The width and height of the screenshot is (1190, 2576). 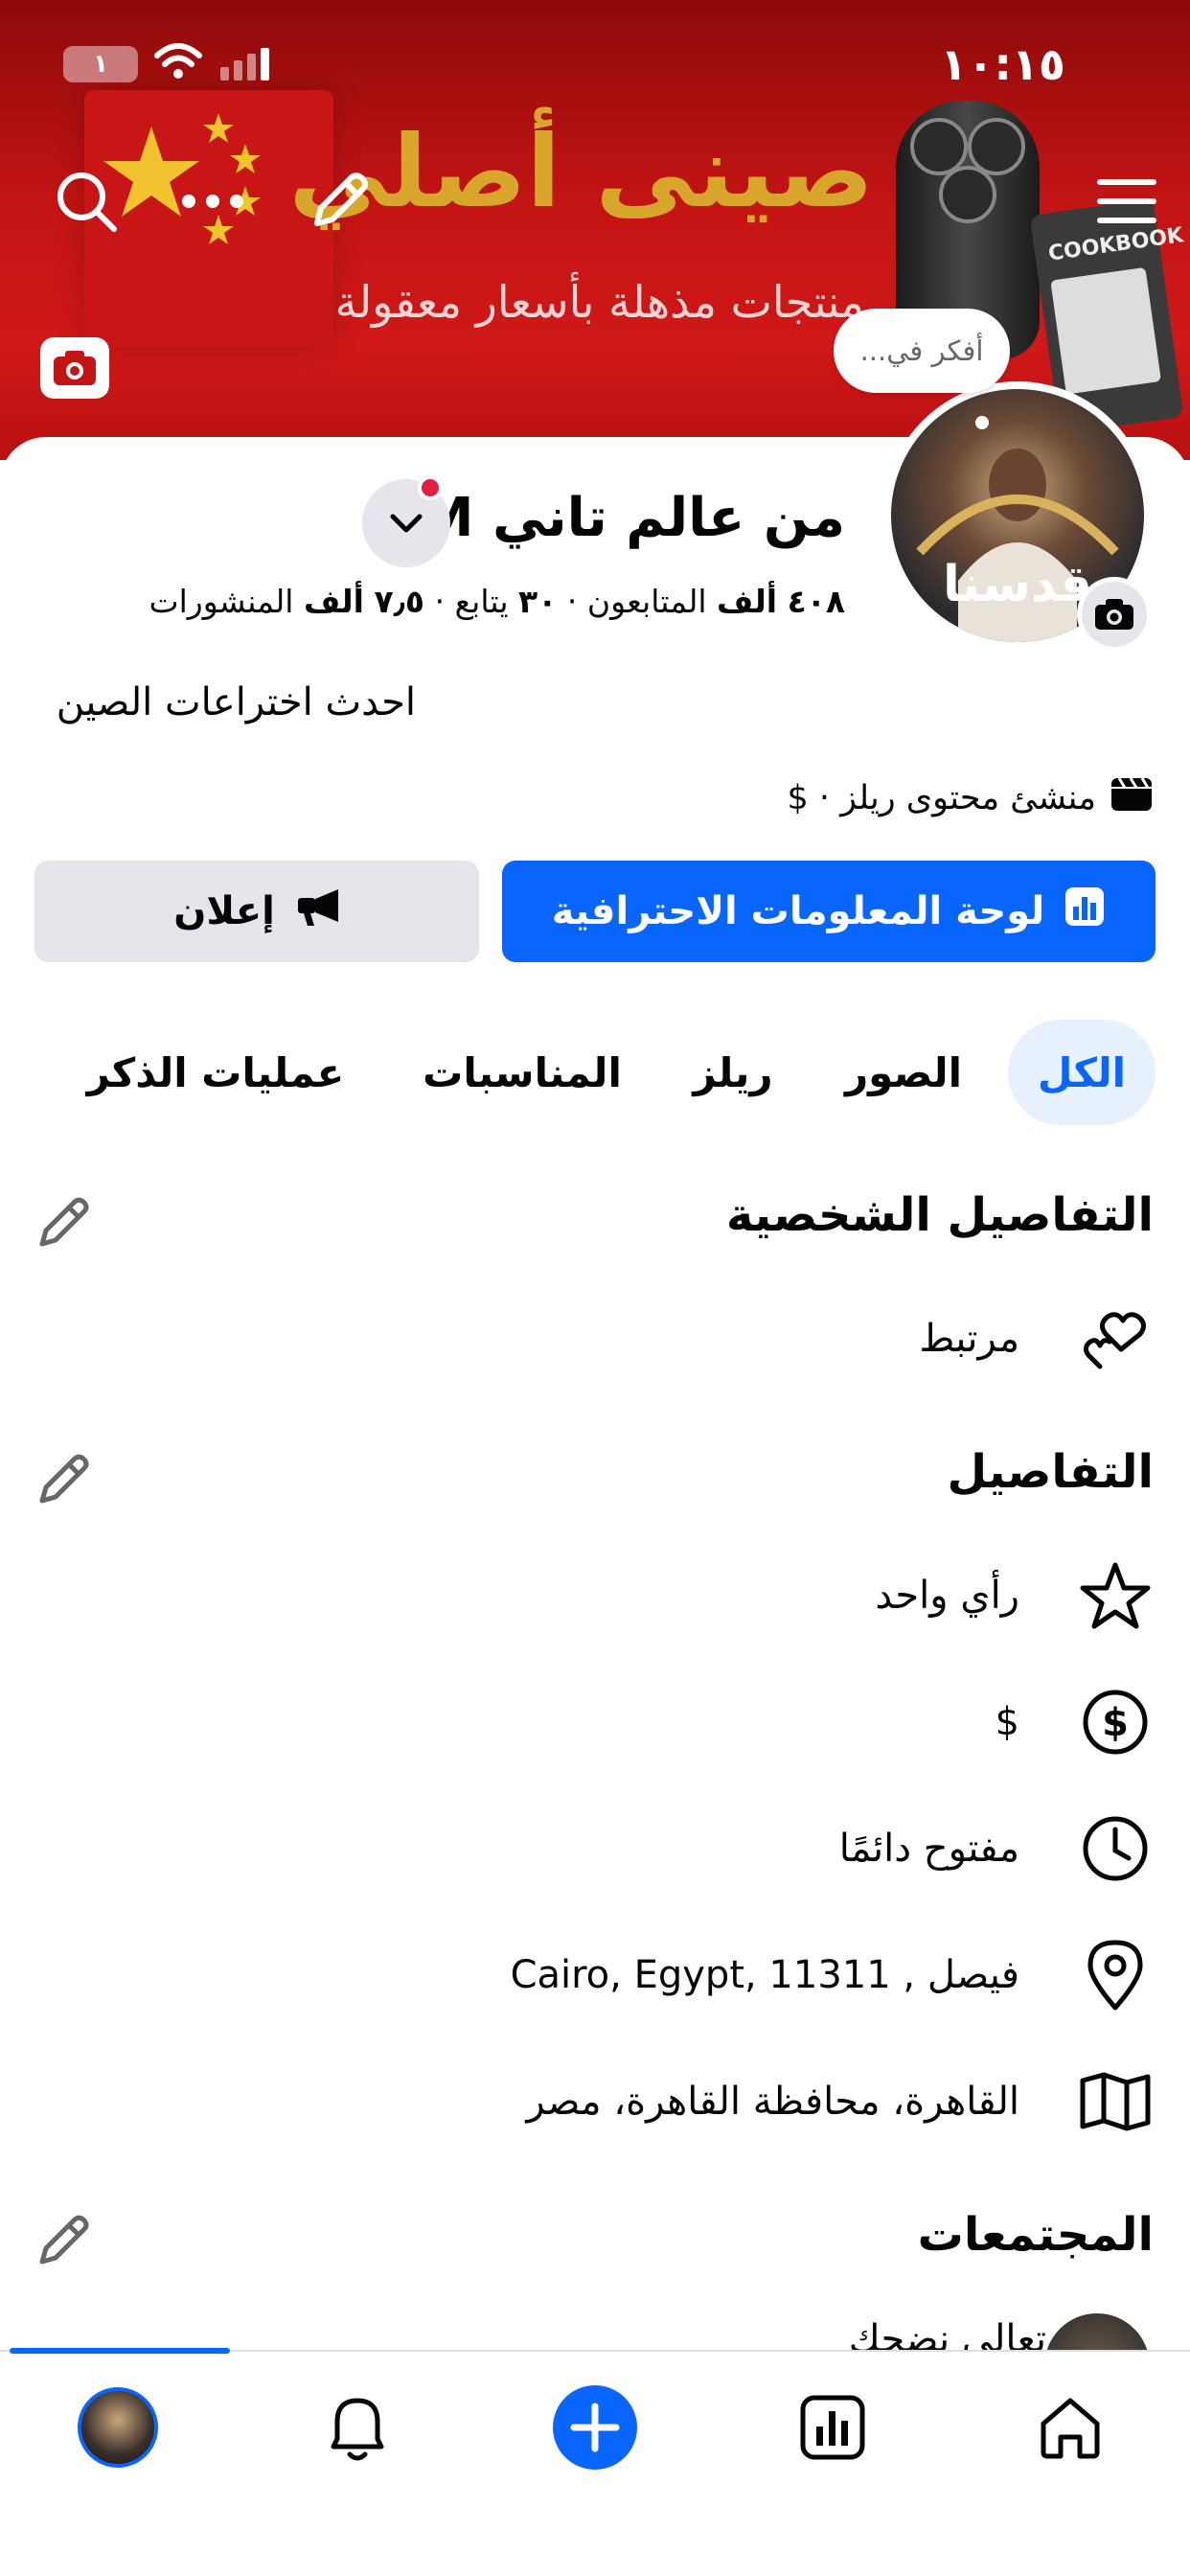 I want to click on status-time: ١٠:١٥, so click(x=1003, y=64).